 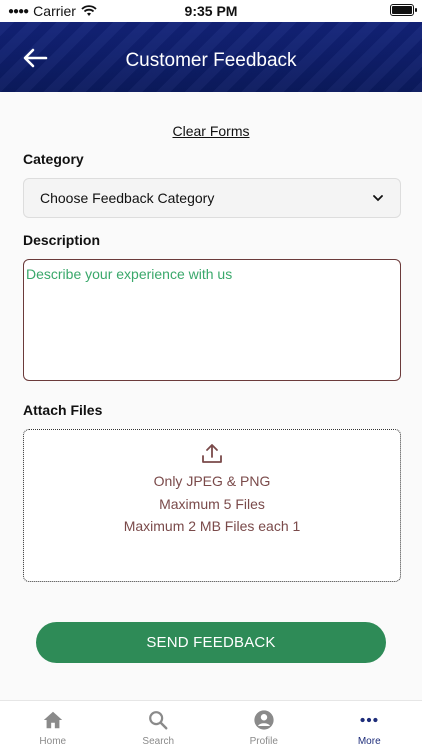 I want to click on search-icon, so click(x=158, y=720).